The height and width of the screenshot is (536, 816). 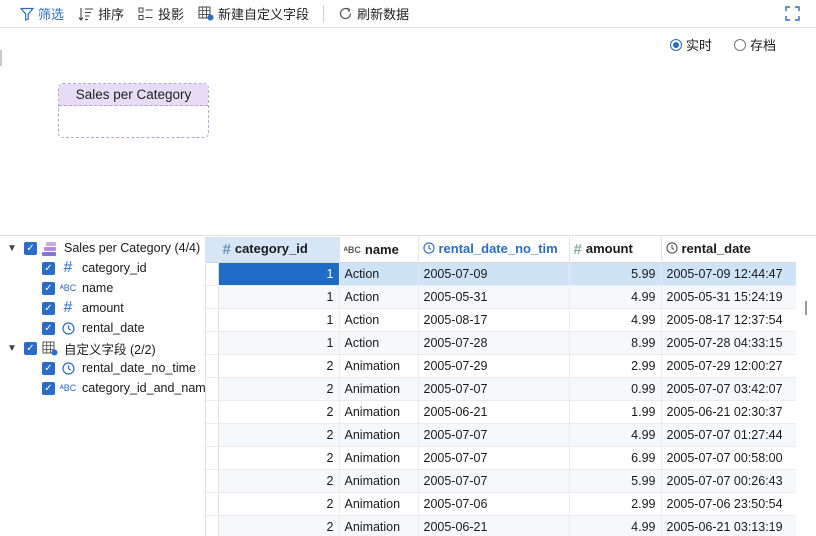 What do you see at coordinates (1, 58) in the screenshot?
I see `resize-handle` at bounding box center [1, 58].